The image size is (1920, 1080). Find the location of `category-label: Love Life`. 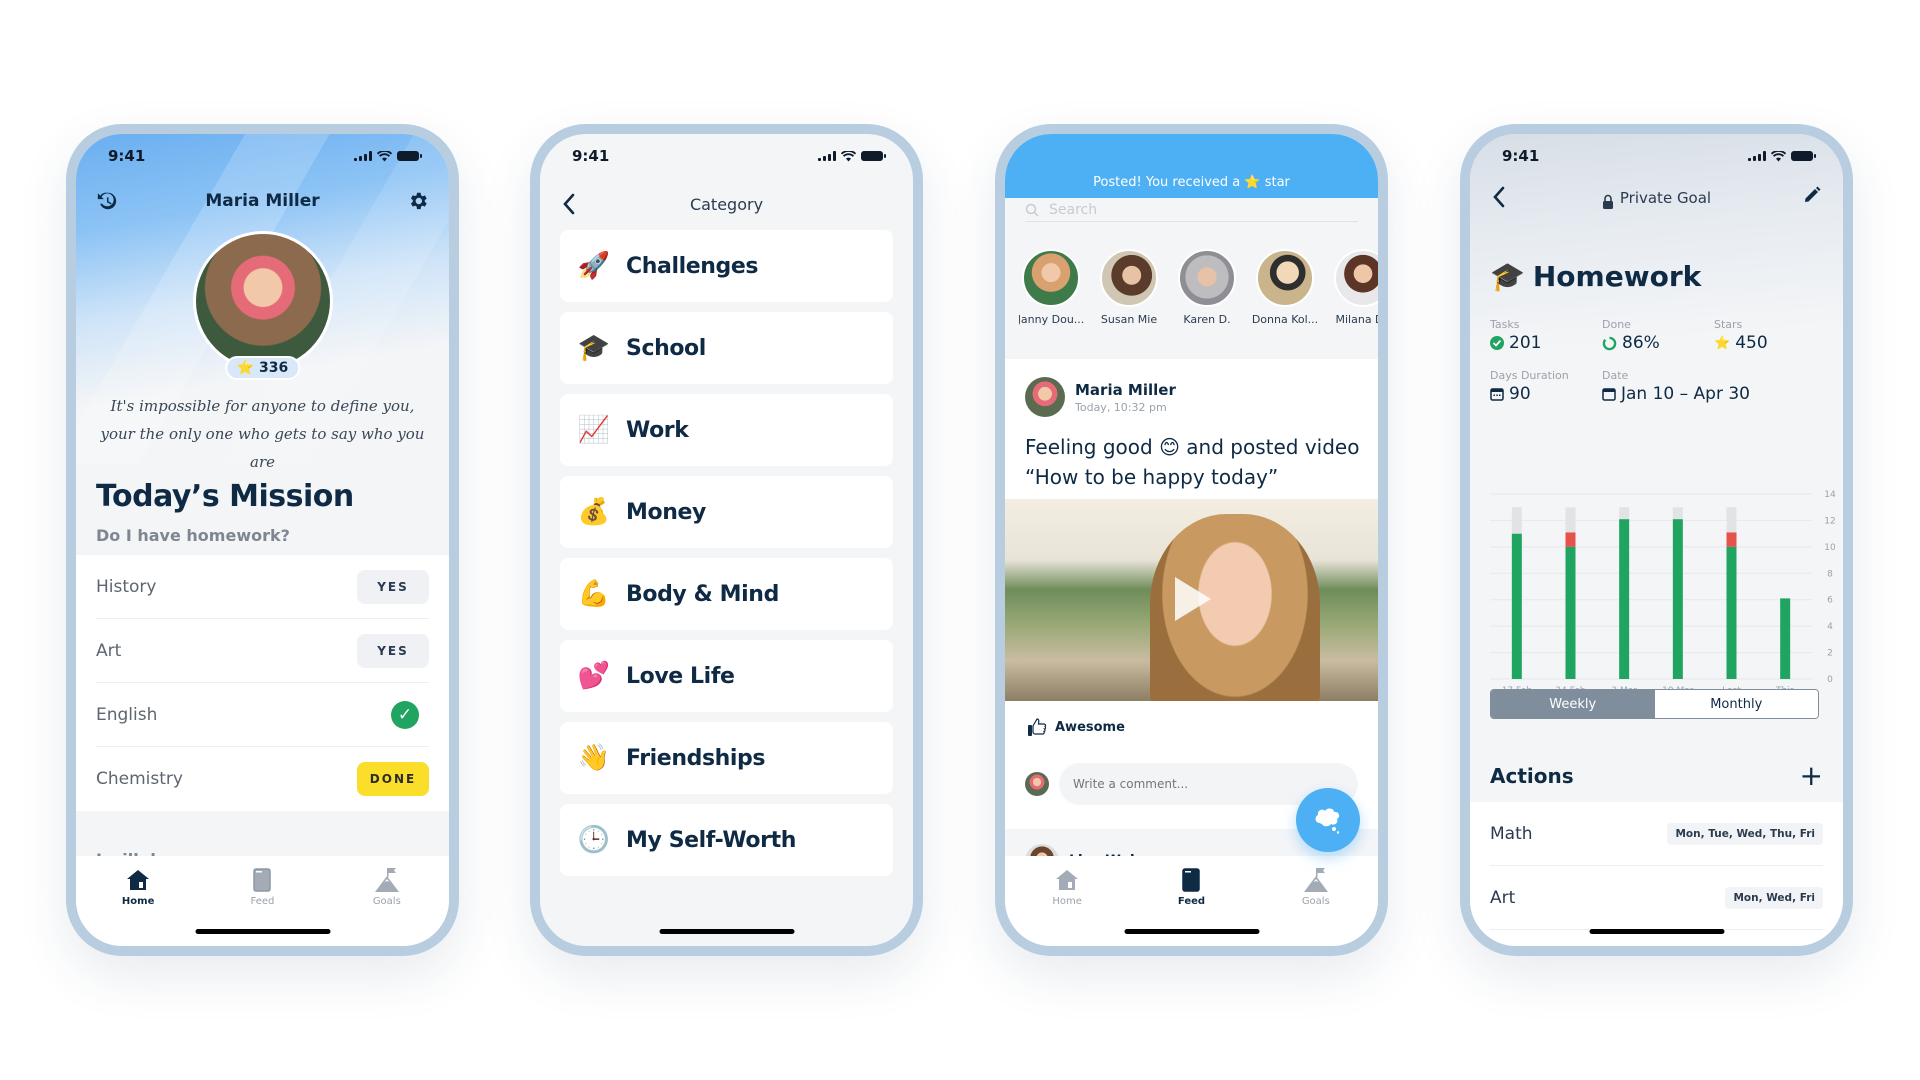

category-label: Love Life is located at coordinates (680, 676).